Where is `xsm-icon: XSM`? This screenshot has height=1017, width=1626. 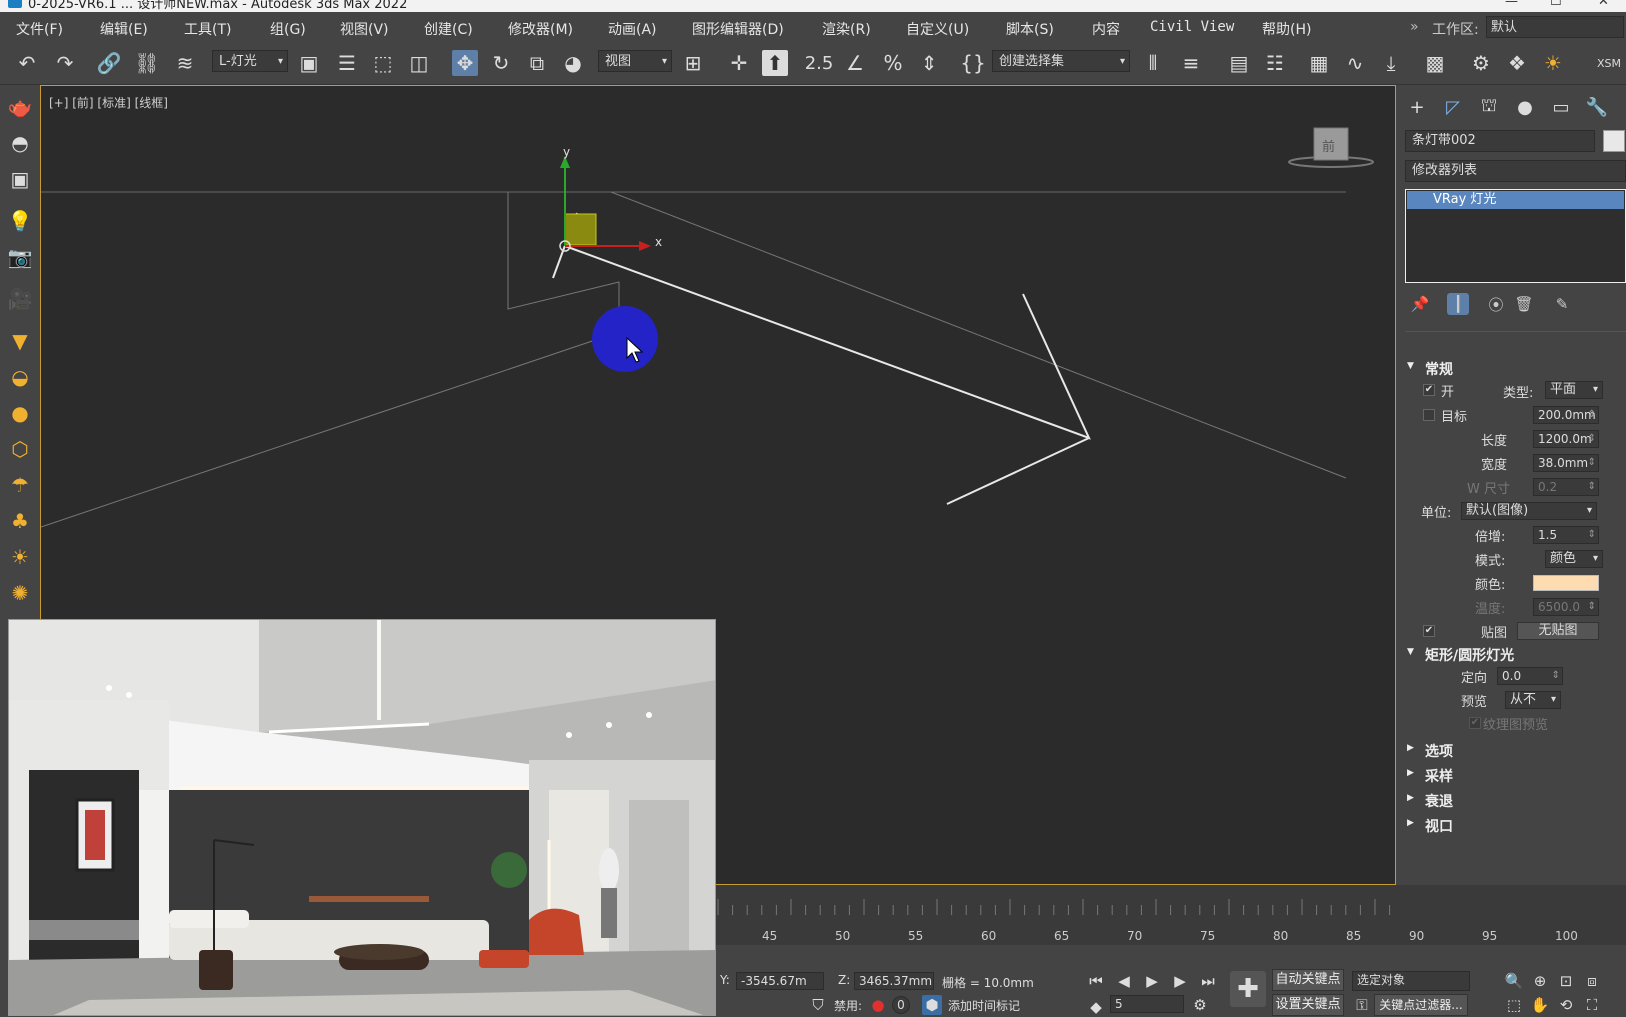 xsm-icon: XSM is located at coordinates (1609, 63).